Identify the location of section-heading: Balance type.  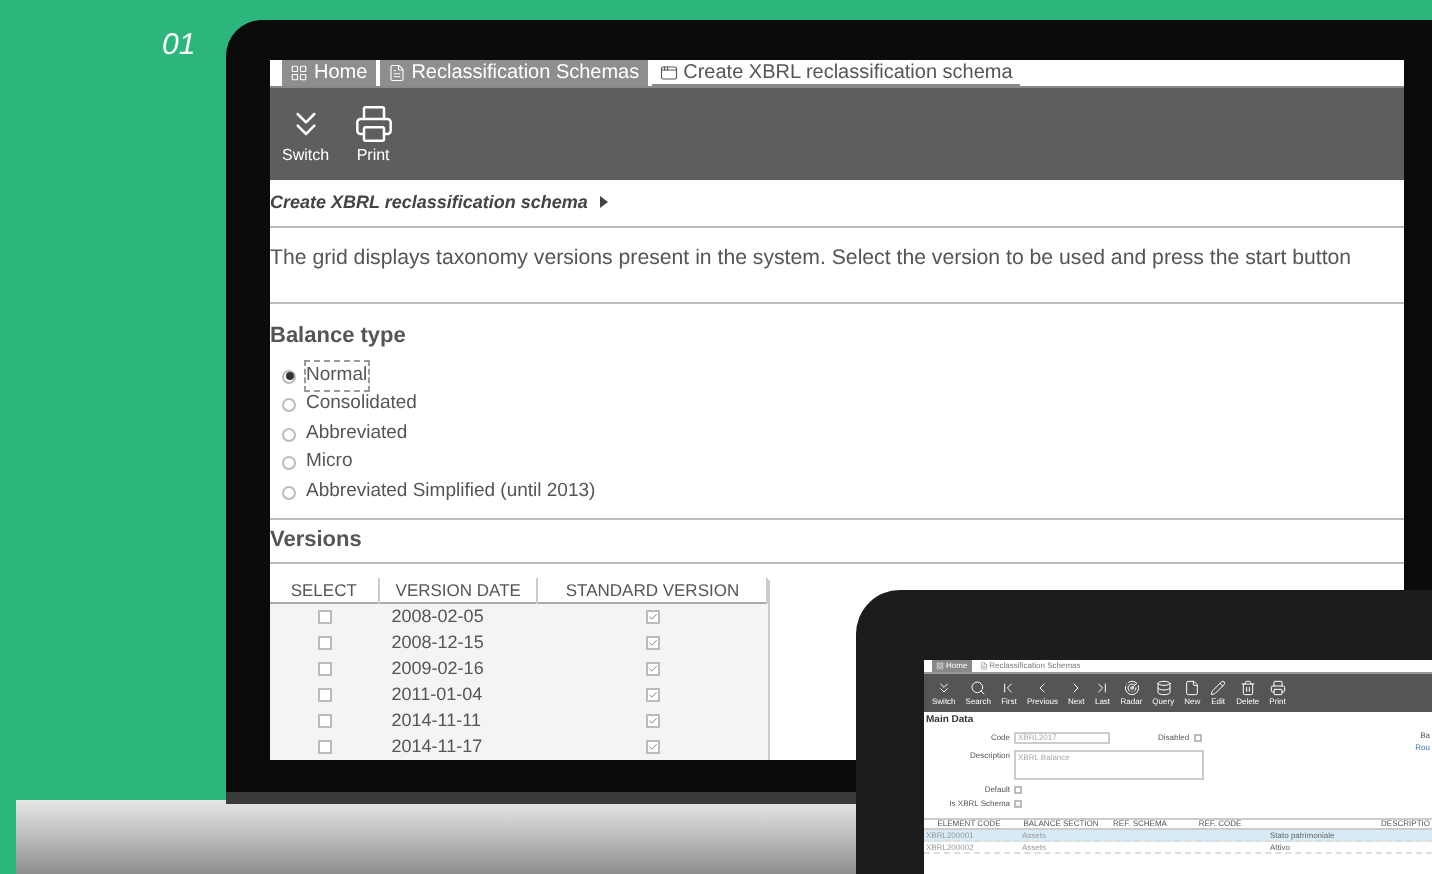
(339, 337).